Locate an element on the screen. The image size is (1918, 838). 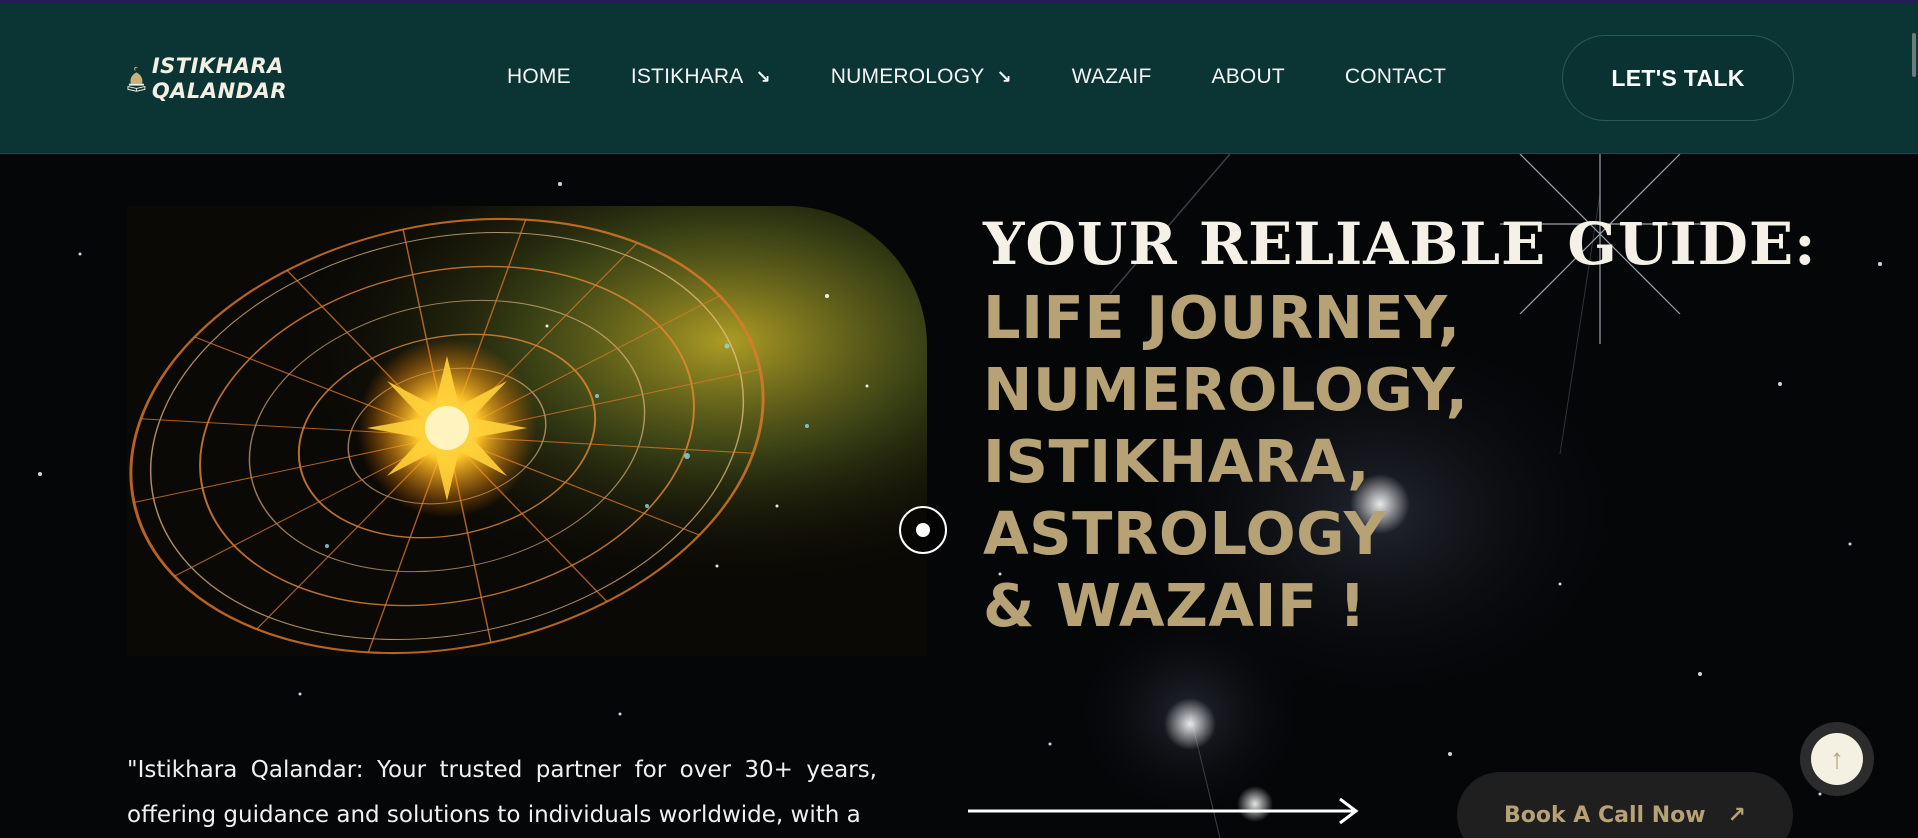
site-logo-text: ISTIKHARA QALANDAR is located at coordinates (219, 79).